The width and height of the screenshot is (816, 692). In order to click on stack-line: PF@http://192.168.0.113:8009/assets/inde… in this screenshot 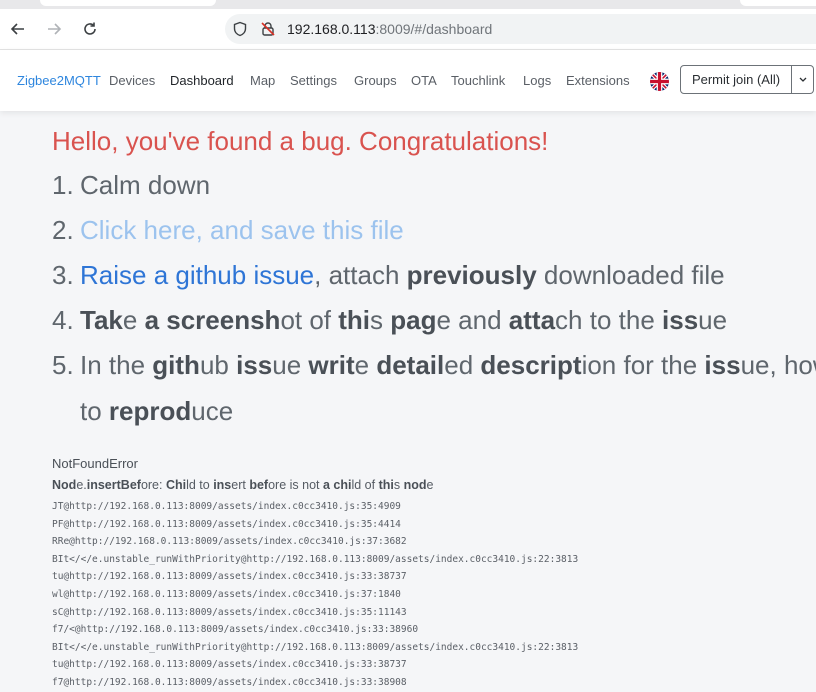, I will do `click(226, 524)`.